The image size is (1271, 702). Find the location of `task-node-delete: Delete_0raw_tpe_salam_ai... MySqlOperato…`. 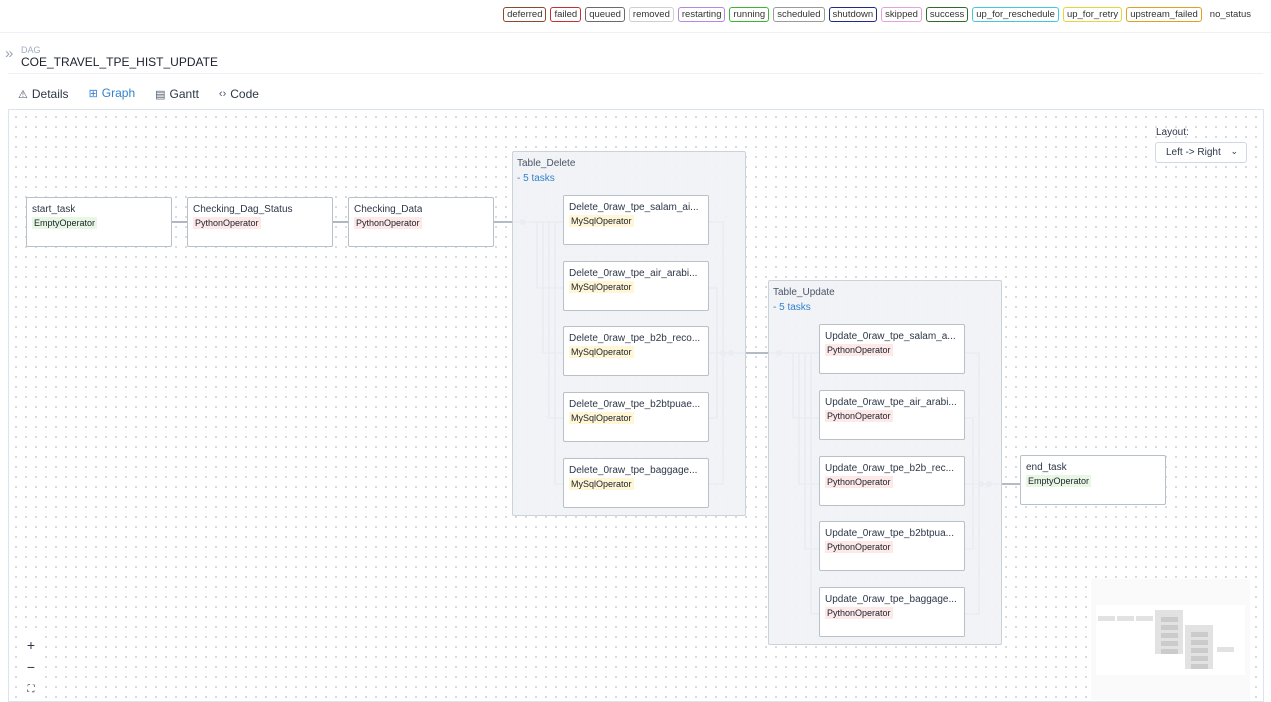

task-node-delete: Delete_0raw_tpe_salam_ai... MySqlOperato… is located at coordinates (636, 220).